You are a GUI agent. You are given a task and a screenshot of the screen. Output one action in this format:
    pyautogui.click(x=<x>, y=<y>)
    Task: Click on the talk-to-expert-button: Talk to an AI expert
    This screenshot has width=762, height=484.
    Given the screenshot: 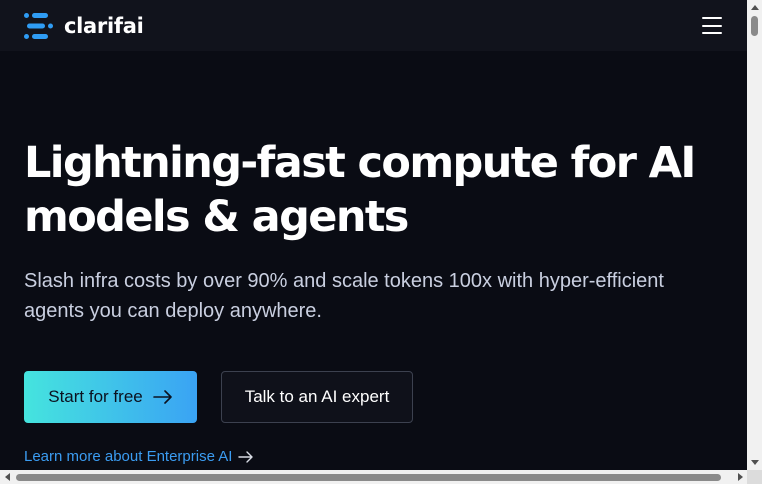 What is the action you would take?
    pyautogui.click(x=317, y=397)
    